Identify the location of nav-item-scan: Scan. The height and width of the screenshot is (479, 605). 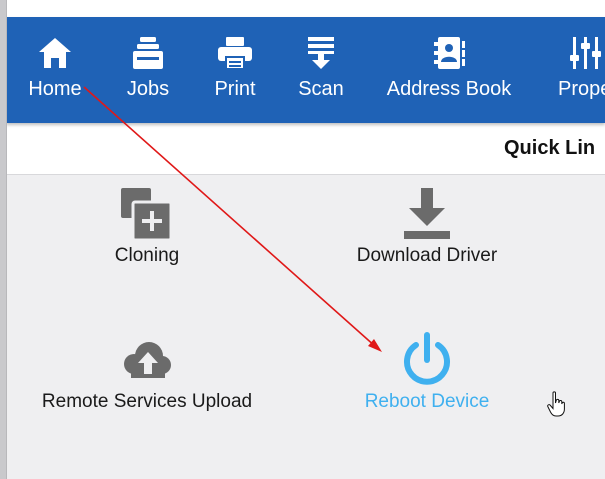
(321, 70).